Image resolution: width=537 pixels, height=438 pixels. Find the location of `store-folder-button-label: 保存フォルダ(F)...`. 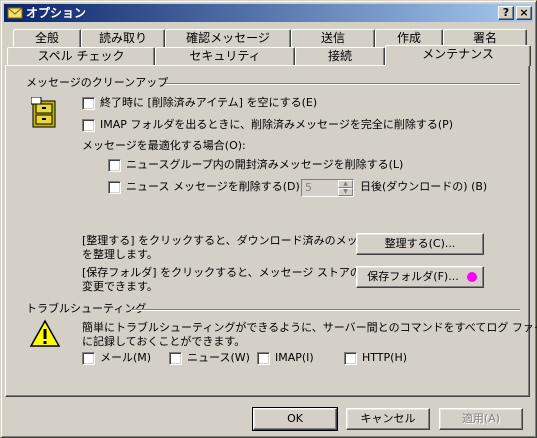

store-folder-button-label: 保存フォルダ(F)... is located at coordinates (413, 276).